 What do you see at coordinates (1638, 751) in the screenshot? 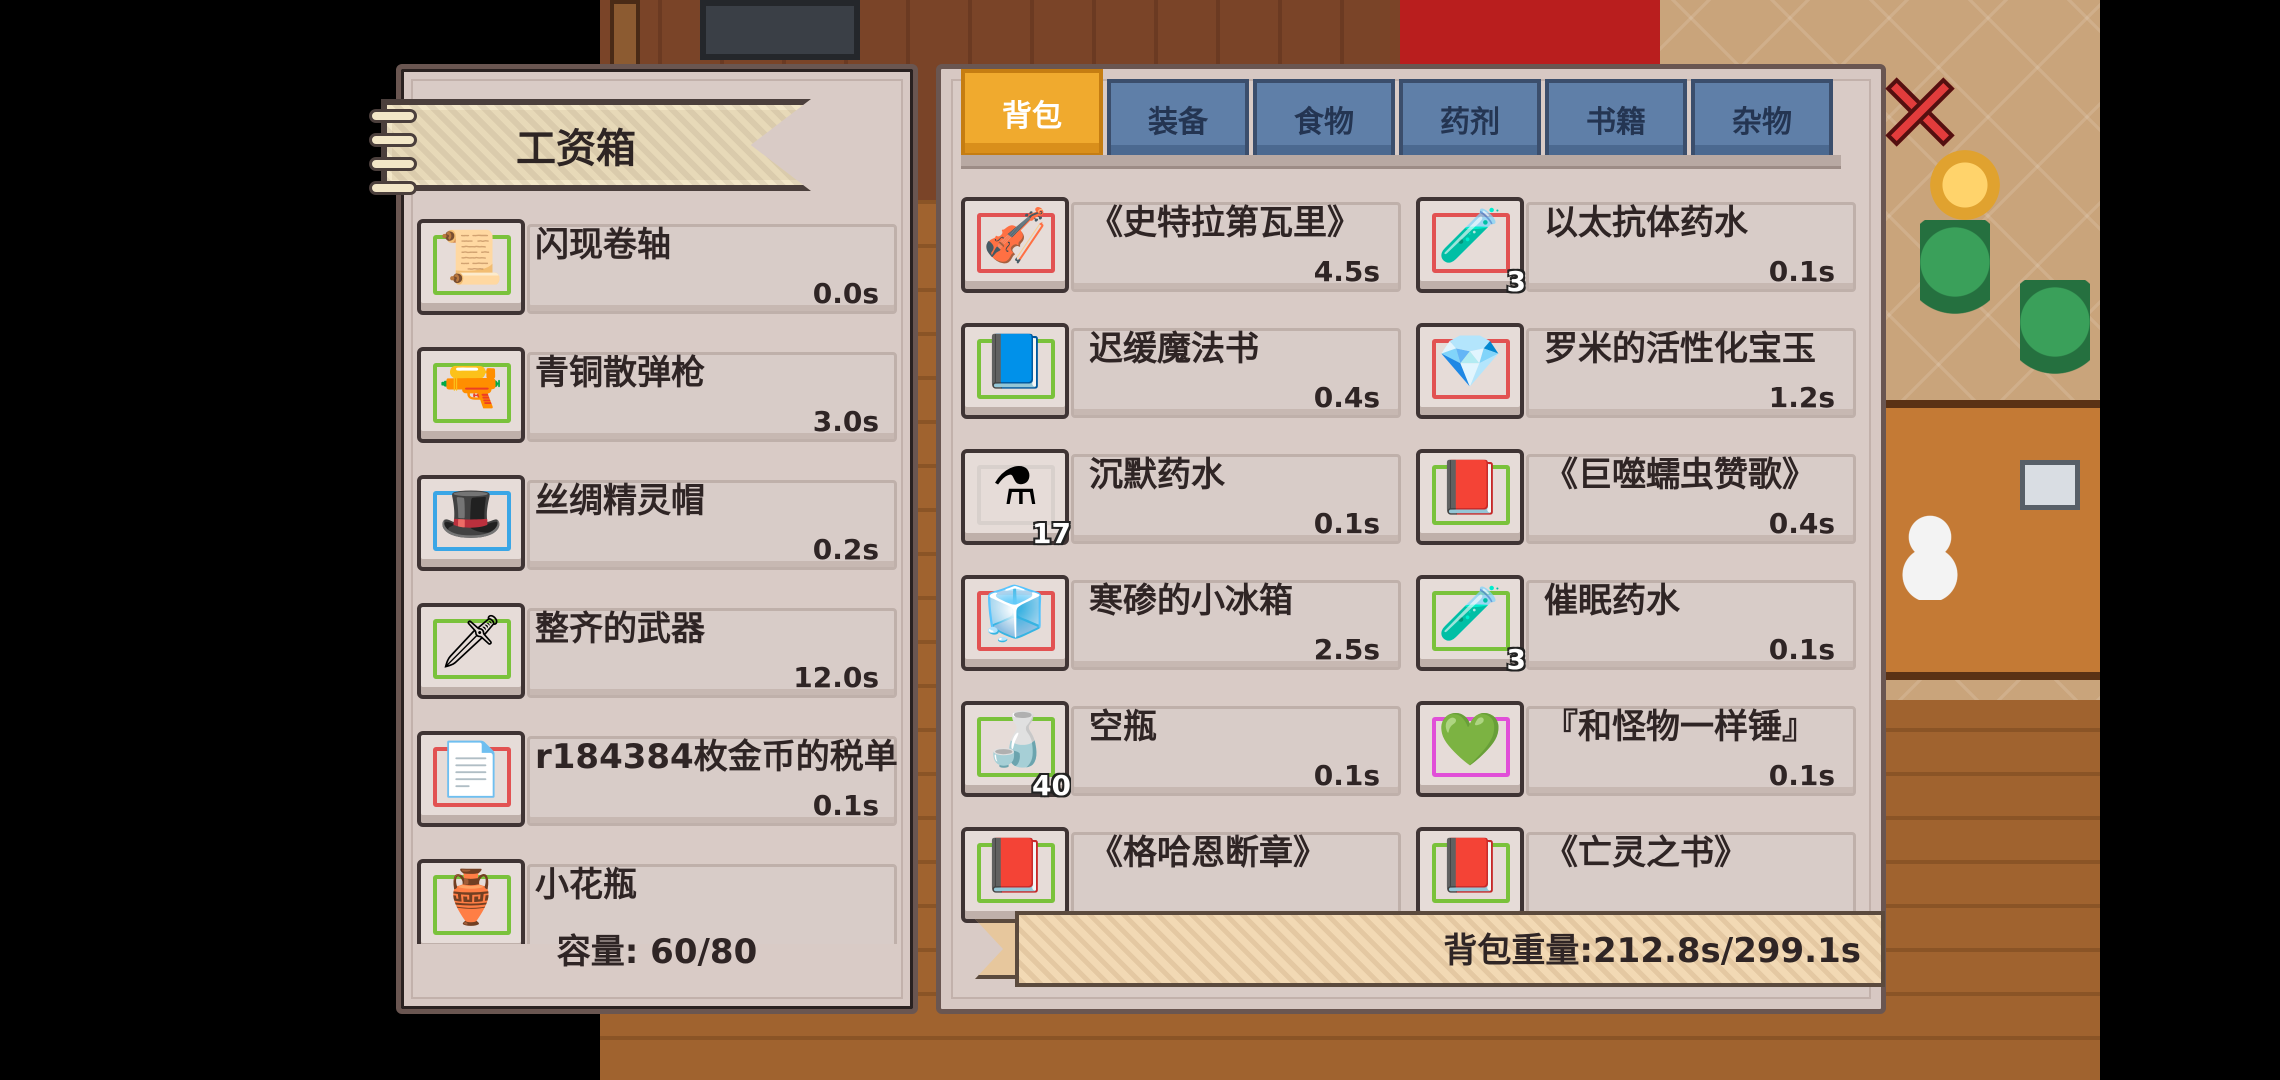
I see `backpack-item: 💚 『和怪物一样锤』 0.1s` at bounding box center [1638, 751].